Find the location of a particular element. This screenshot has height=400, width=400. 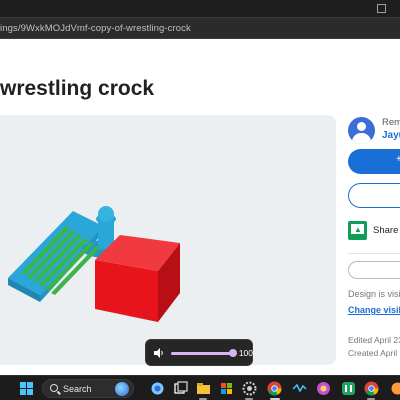

visibility-status: Design is visib is located at coordinates (374, 294).